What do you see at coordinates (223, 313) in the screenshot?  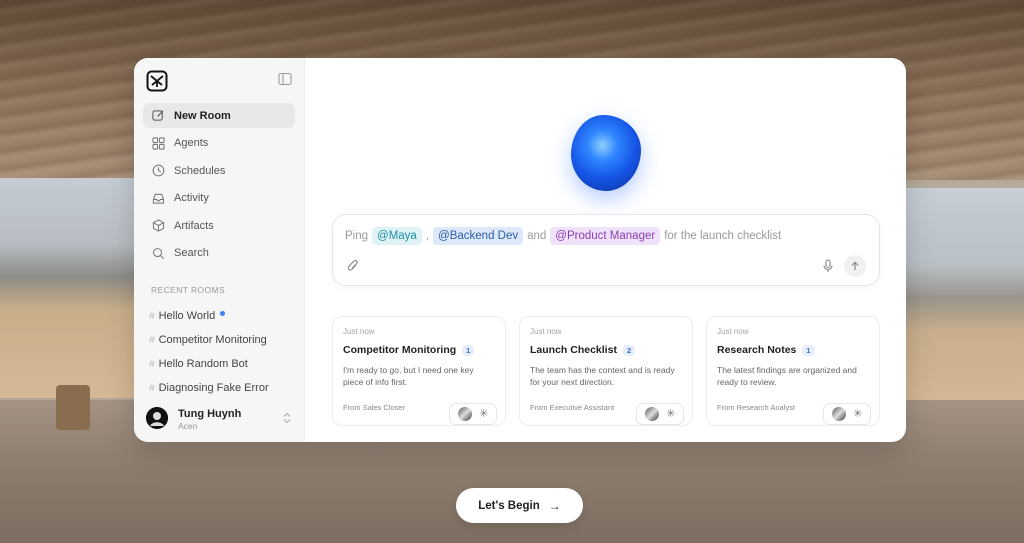 I see `unread-dot` at bounding box center [223, 313].